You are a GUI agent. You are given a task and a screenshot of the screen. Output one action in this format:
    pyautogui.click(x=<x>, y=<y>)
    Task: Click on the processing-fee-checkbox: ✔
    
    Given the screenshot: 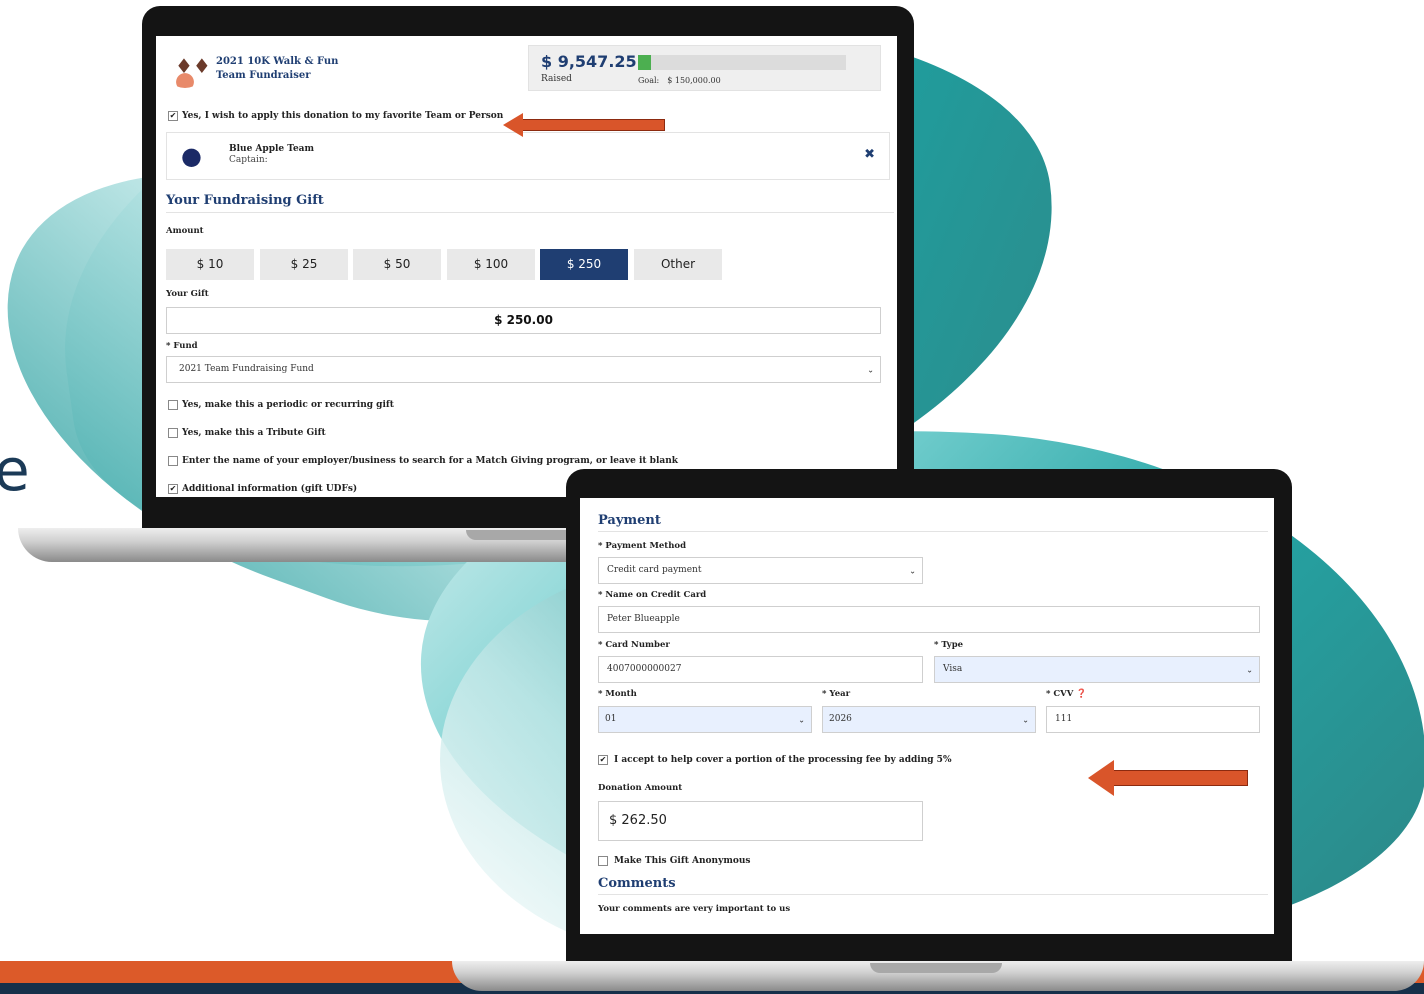 What is the action you would take?
    pyautogui.click(x=603, y=760)
    